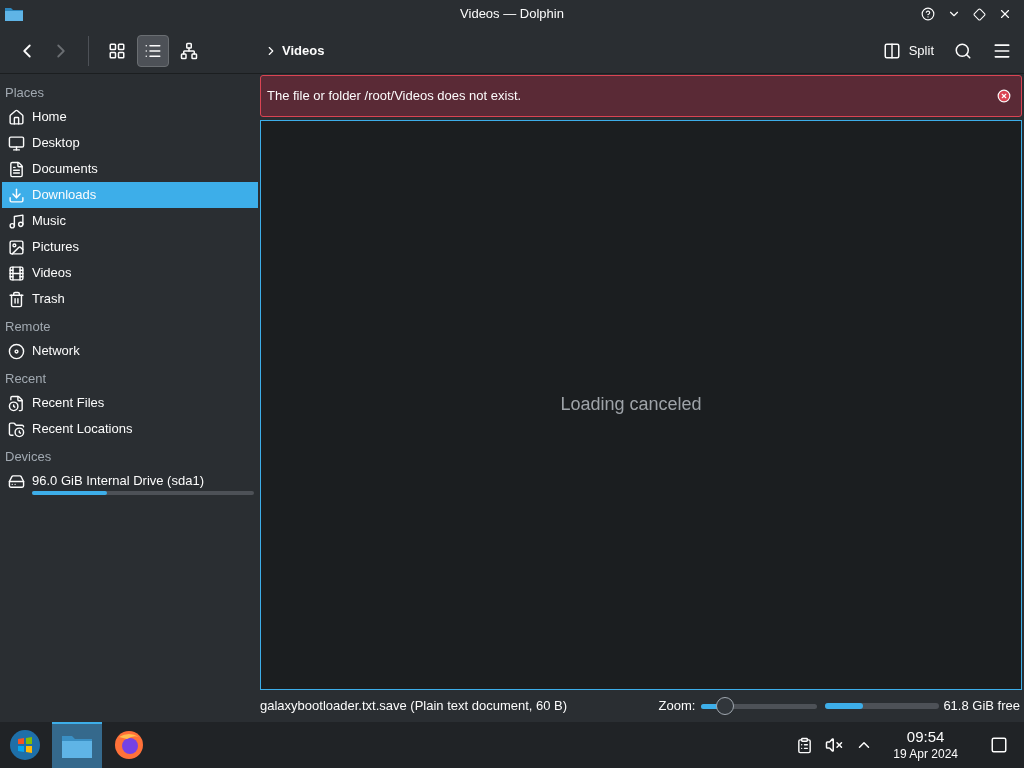  I want to click on sidebar-item: Trash, so click(130, 299).